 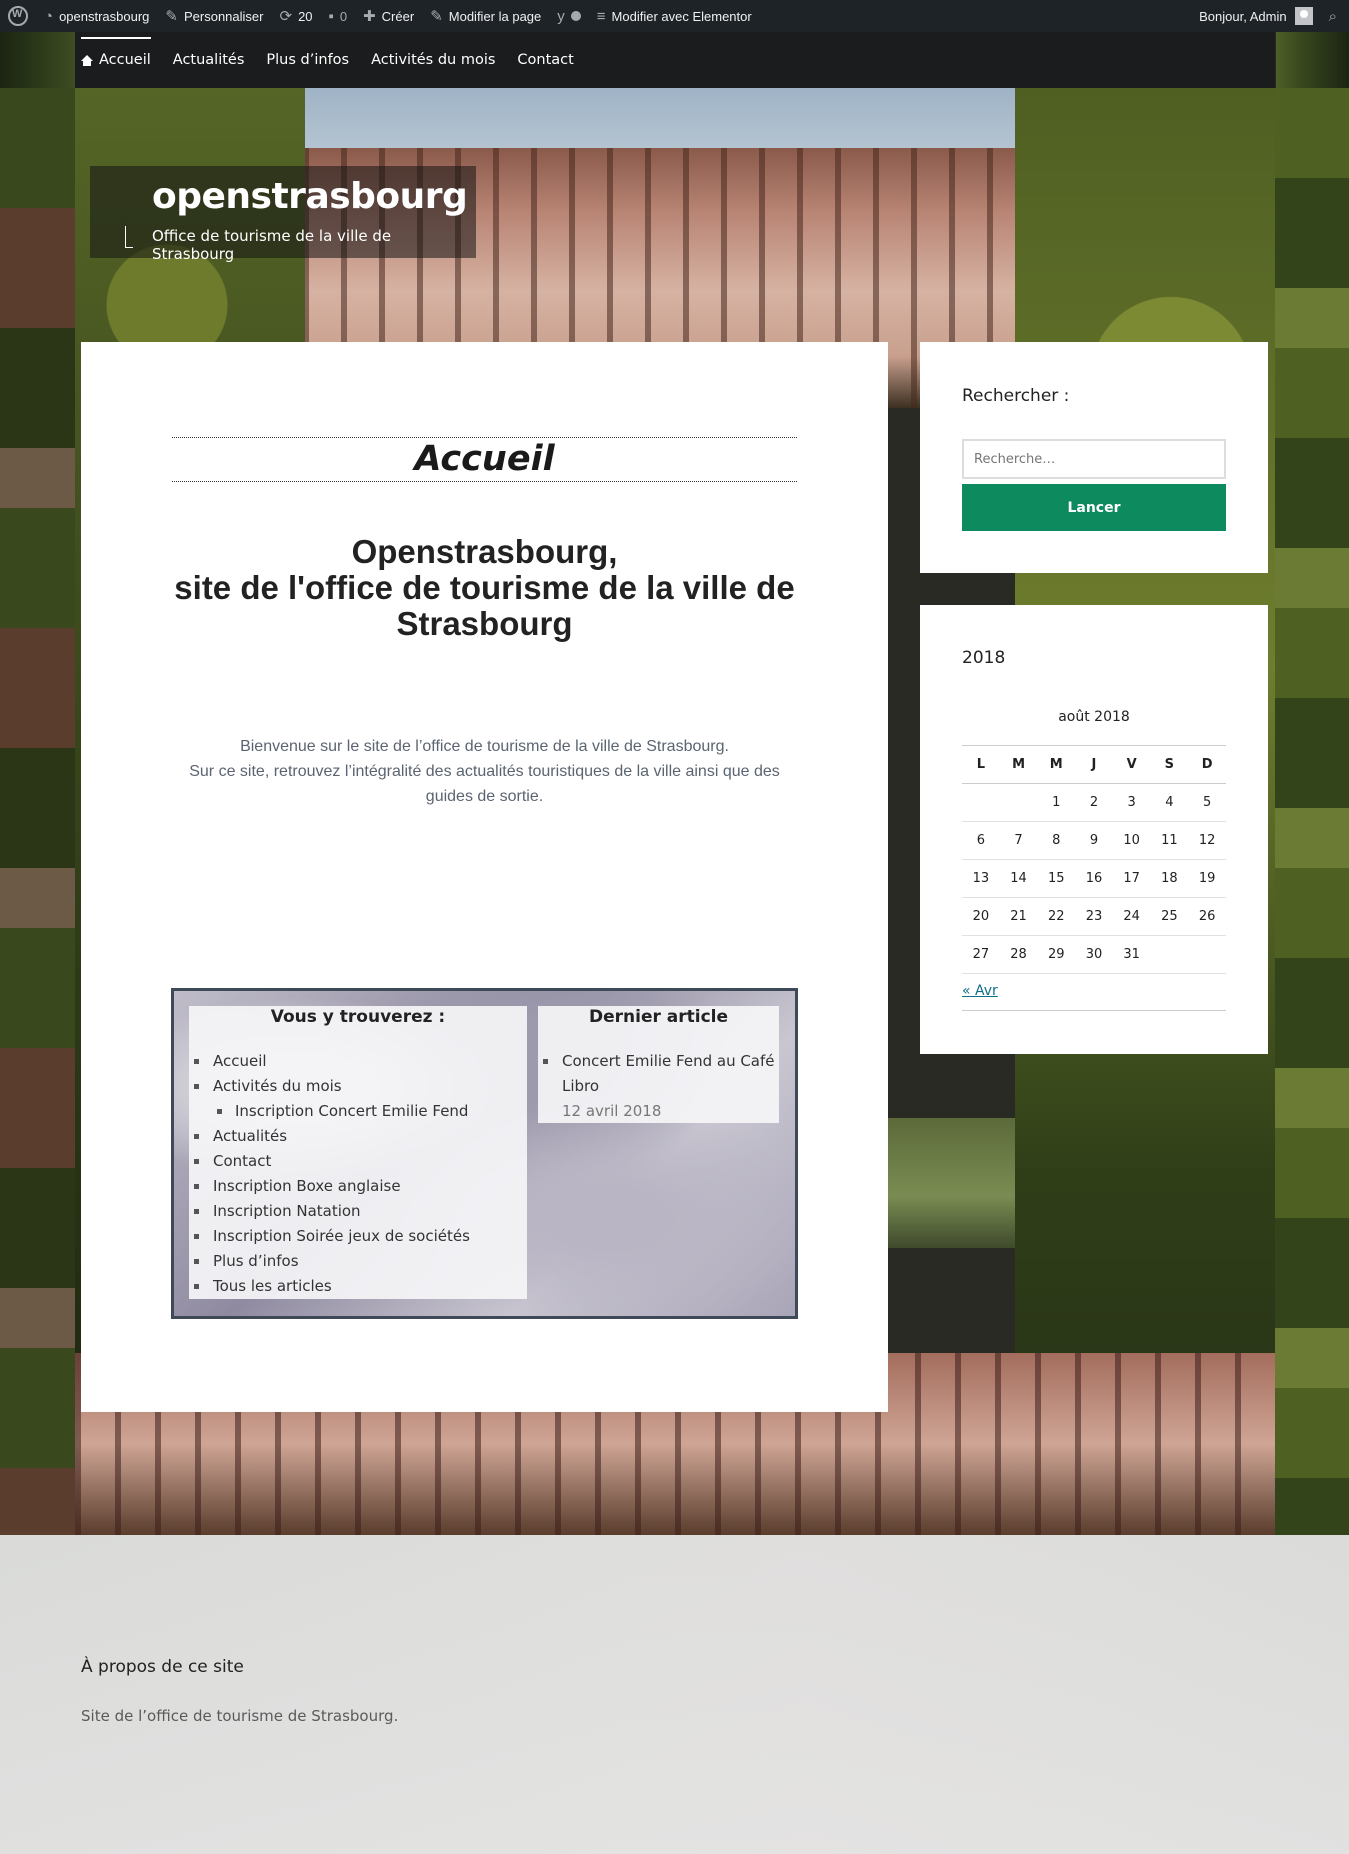 What do you see at coordinates (1303, 16) in the screenshot?
I see `avatar` at bounding box center [1303, 16].